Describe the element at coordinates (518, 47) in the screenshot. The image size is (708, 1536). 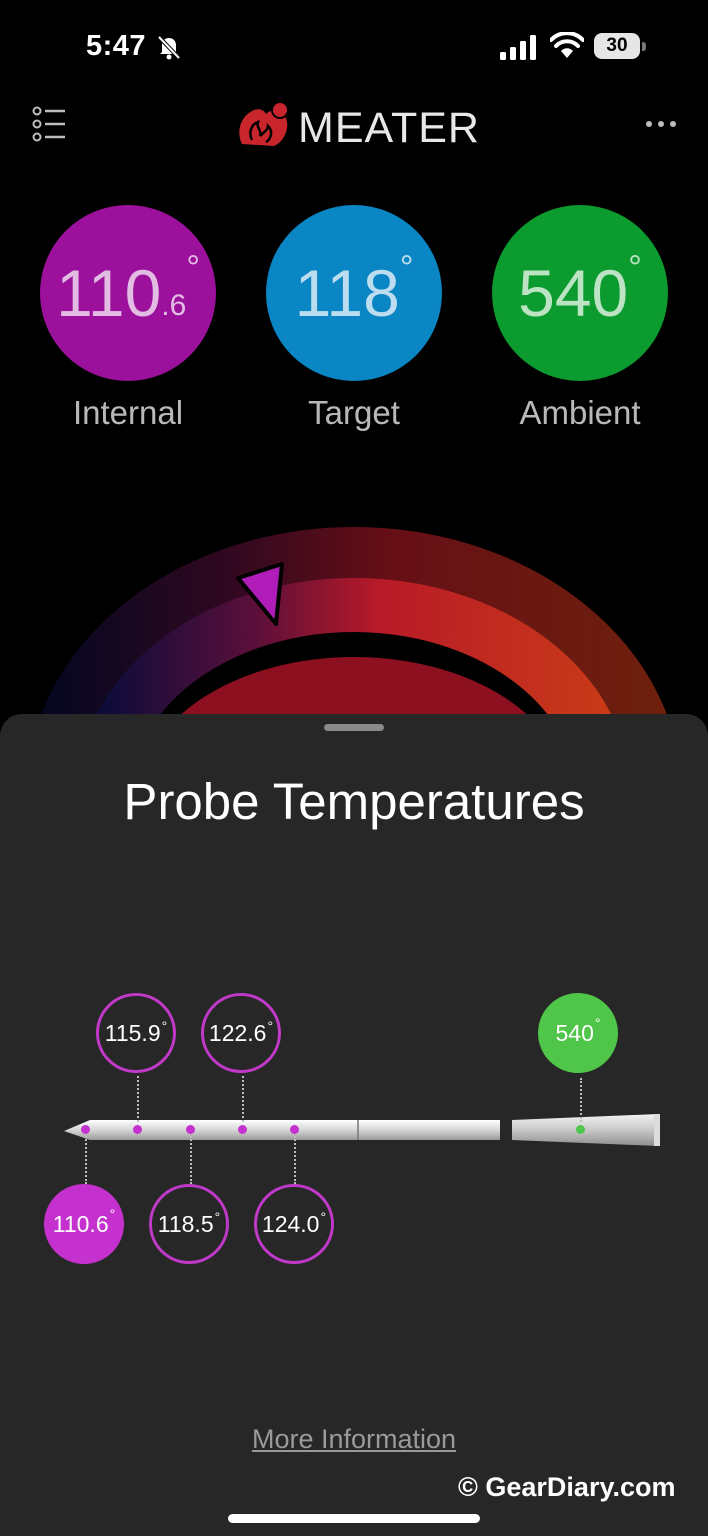
I see `signal-icon` at that location.